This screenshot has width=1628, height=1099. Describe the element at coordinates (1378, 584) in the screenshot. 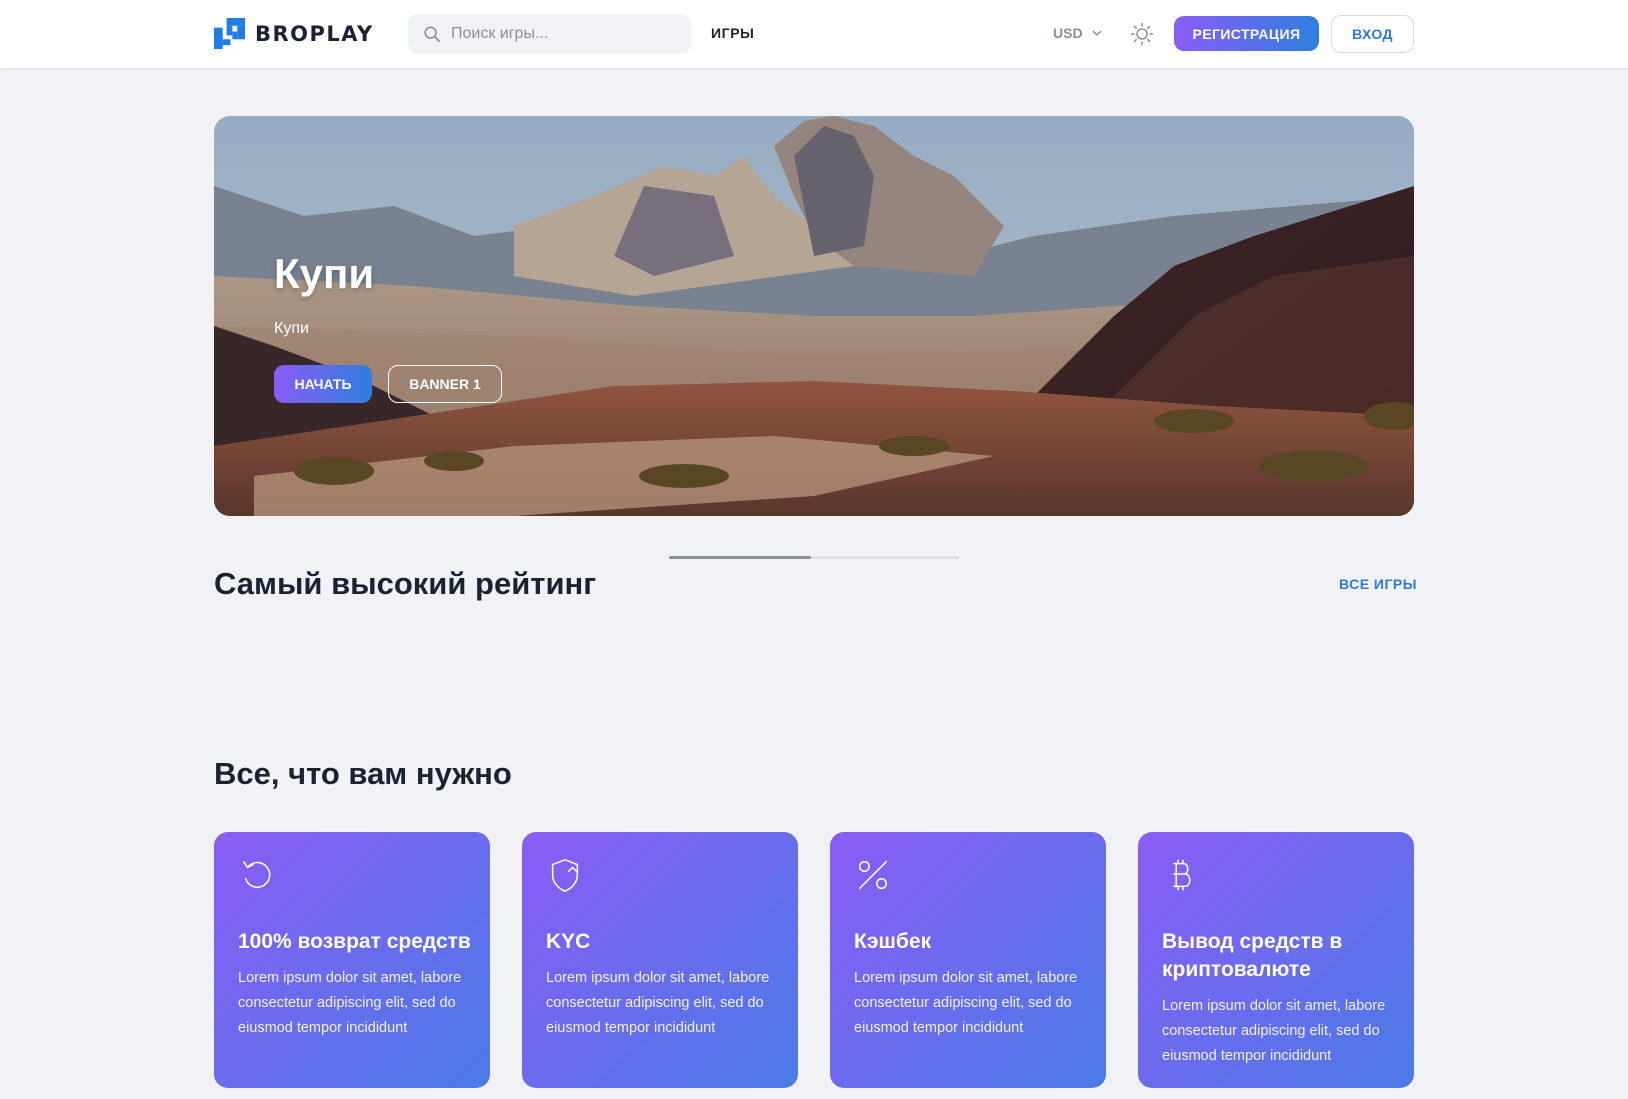

I see `all-games-link: ВСЕ ИГРЫ` at that location.